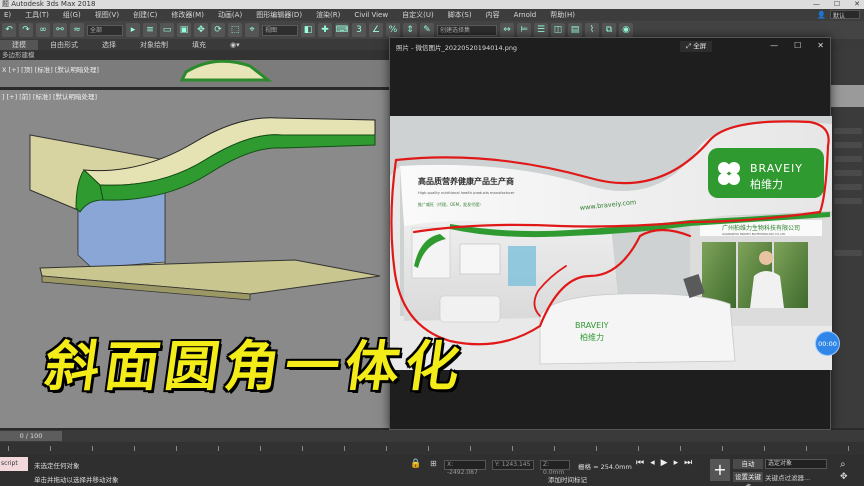  Describe the element at coordinates (857, 4) in the screenshot. I see `close-button: ✕` at that location.